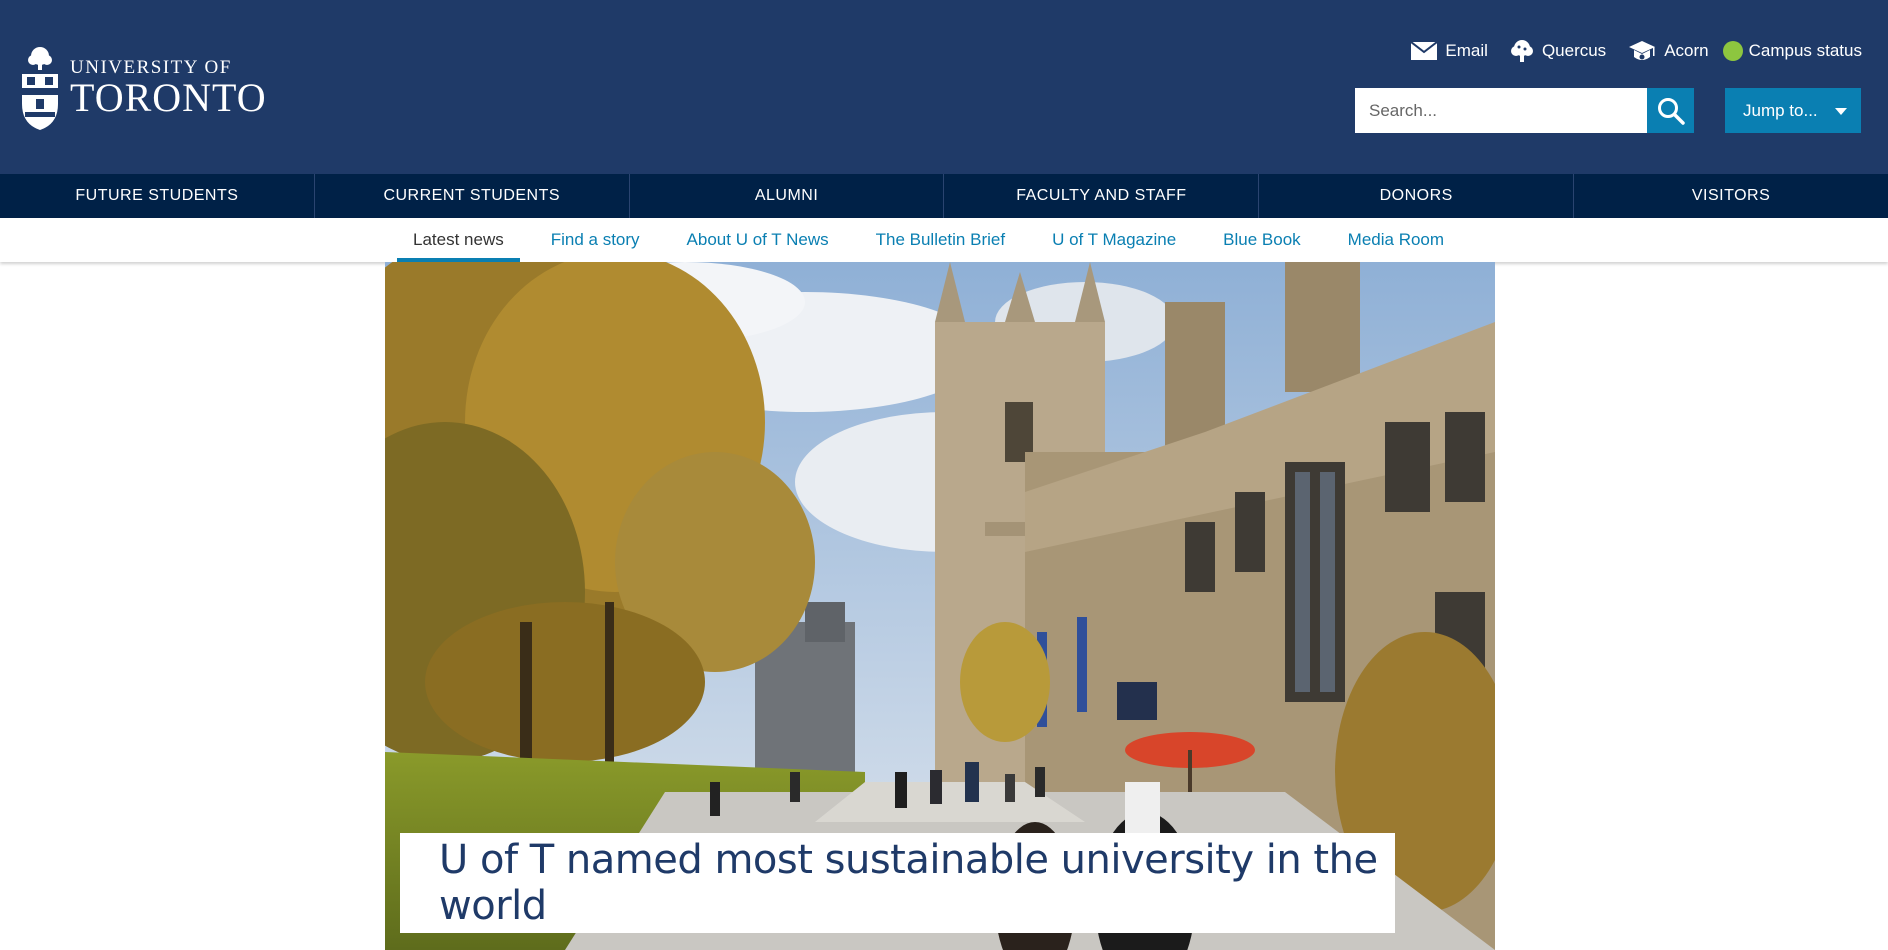  Describe the element at coordinates (40, 88) in the screenshot. I see `crest-icon` at that location.